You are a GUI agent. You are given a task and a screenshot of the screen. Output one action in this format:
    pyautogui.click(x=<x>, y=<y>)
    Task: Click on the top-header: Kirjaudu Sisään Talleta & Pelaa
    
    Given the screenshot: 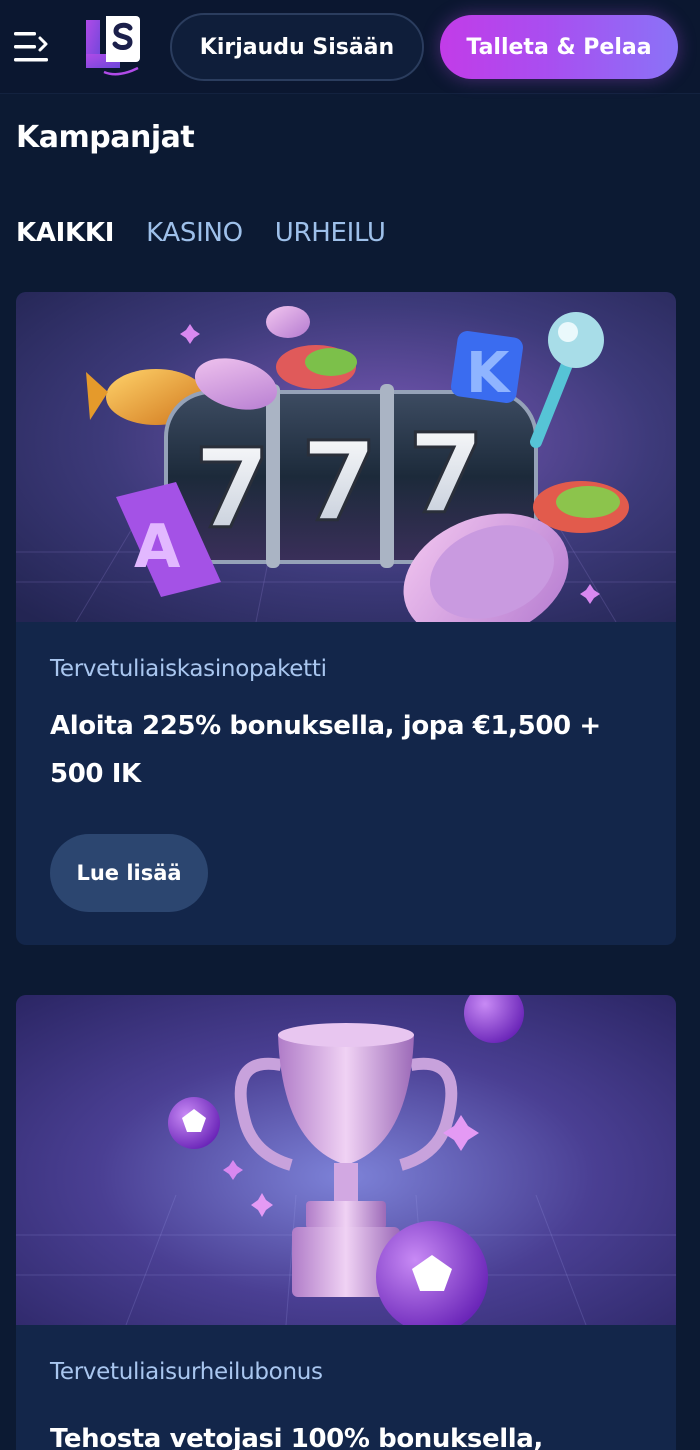 What is the action you would take?
    pyautogui.click(x=350, y=47)
    